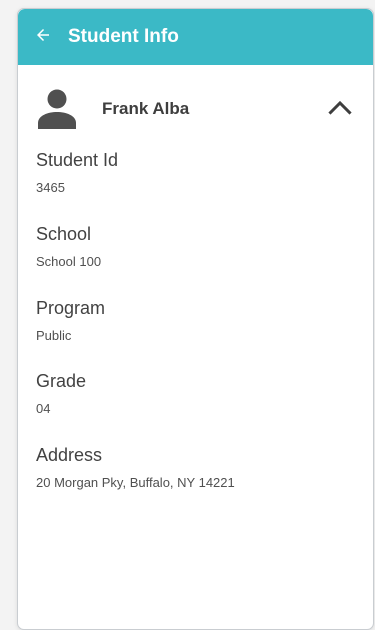 The height and width of the screenshot is (630, 375). What do you see at coordinates (195, 110) in the screenshot?
I see `student-header: Frank Alba` at bounding box center [195, 110].